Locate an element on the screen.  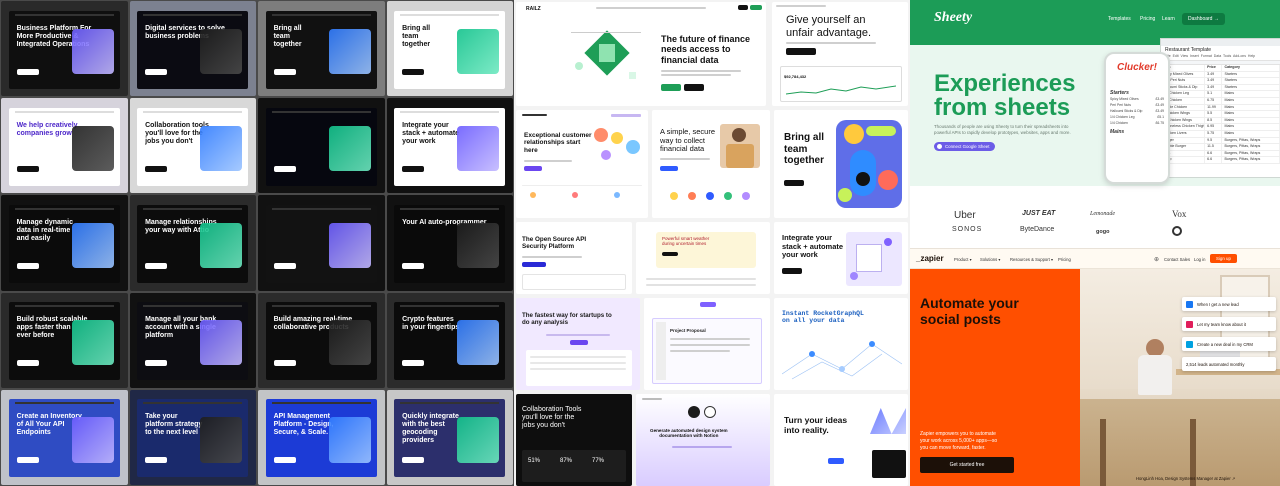
spreadsheet-cell: Category is located at coordinates (1251, 68).